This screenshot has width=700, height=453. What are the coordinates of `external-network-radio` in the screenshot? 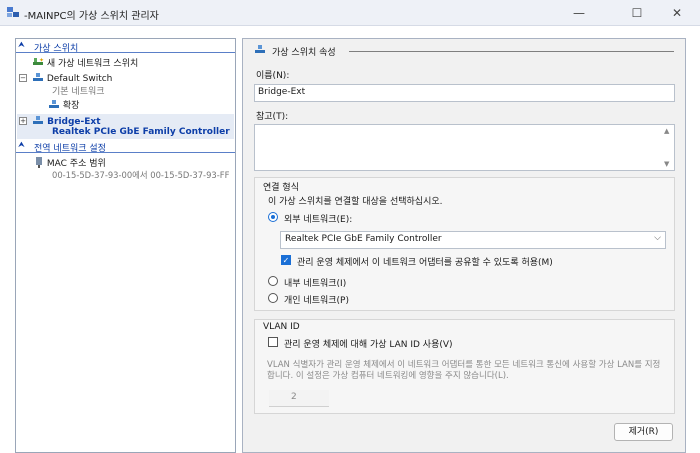 It's located at (273, 217).